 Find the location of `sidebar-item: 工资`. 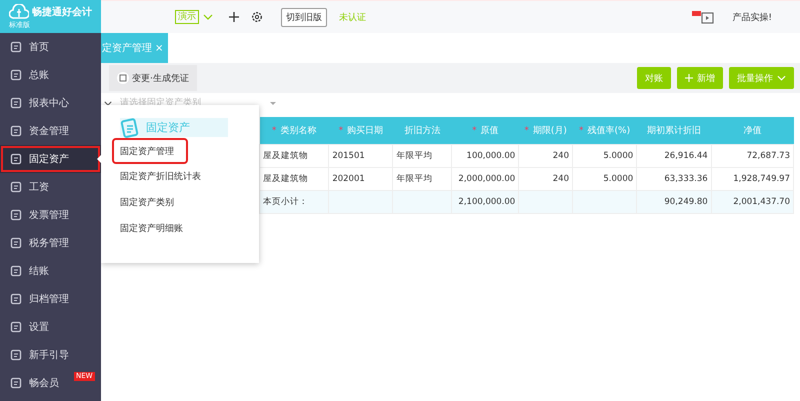

sidebar-item: 工资 is located at coordinates (50, 187).